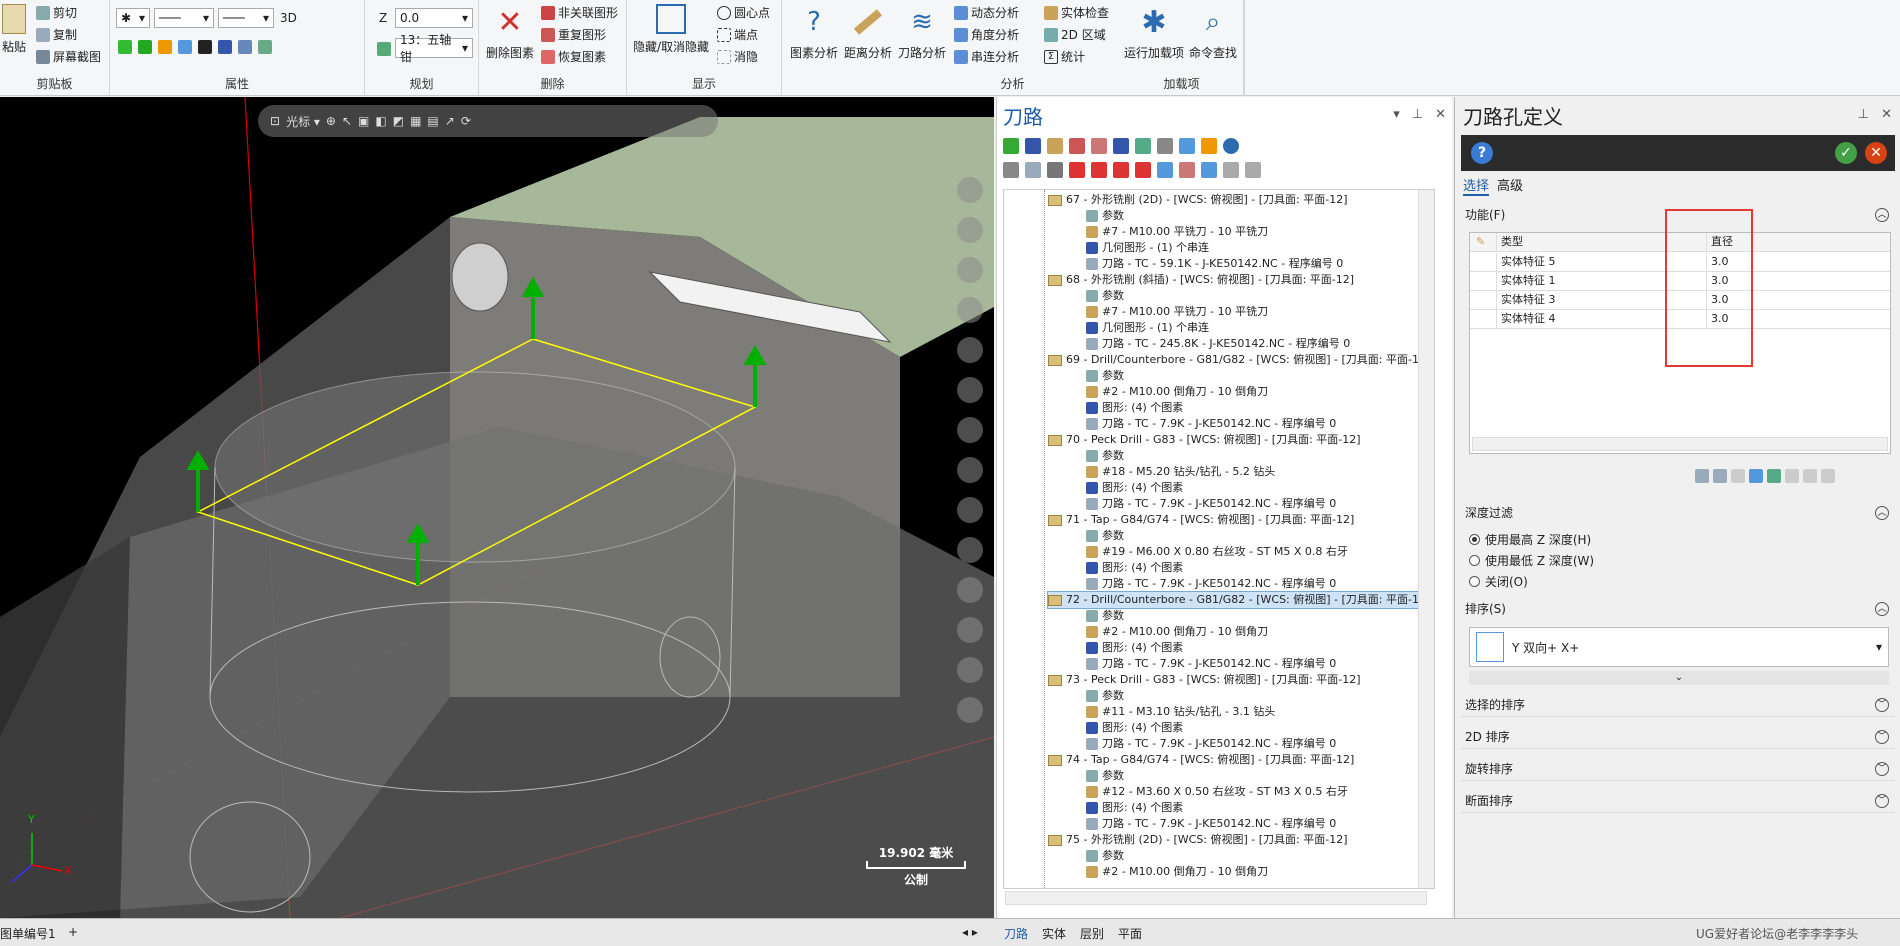 This screenshot has height=946, width=1900. What do you see at coordinates (1180, 472) in the screenshot?
I see `operation-subitem: #18 - M5.20 钻头/钻孔 - 5.2 钻头` at bounding box center [1180, 472].